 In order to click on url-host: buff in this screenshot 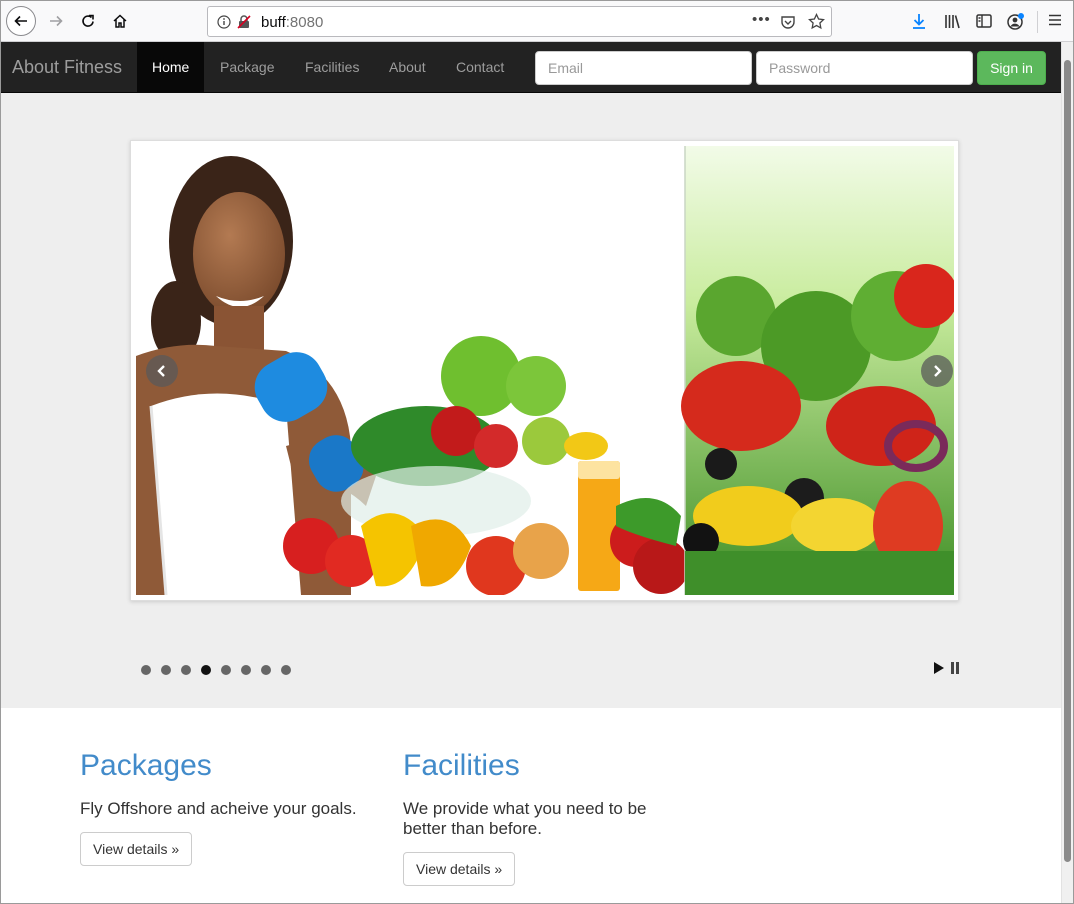, I will do `click(273, 22)`.